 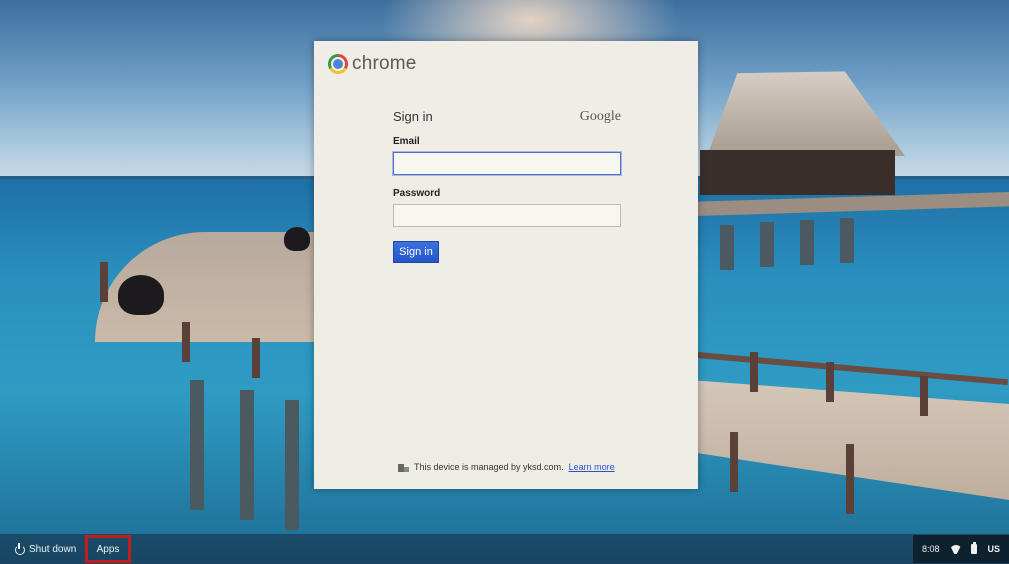 I want to click on chrome-logo-icon, so click(x=338, y=64).